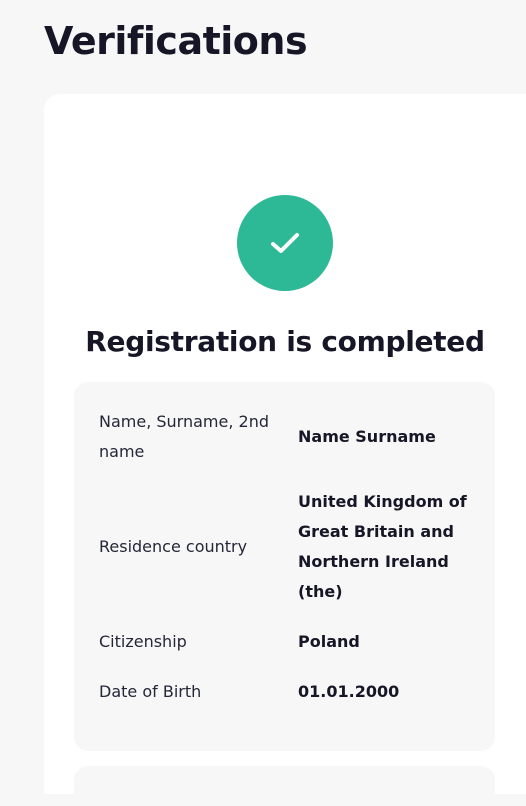 Image resolution: width=526 pixels, height=806 pixels. What do you see at coordinates (184, 436) in the screenshot?
I see `detail-label: Name, Surname, 2nd name` at bounding box center [184, 436].